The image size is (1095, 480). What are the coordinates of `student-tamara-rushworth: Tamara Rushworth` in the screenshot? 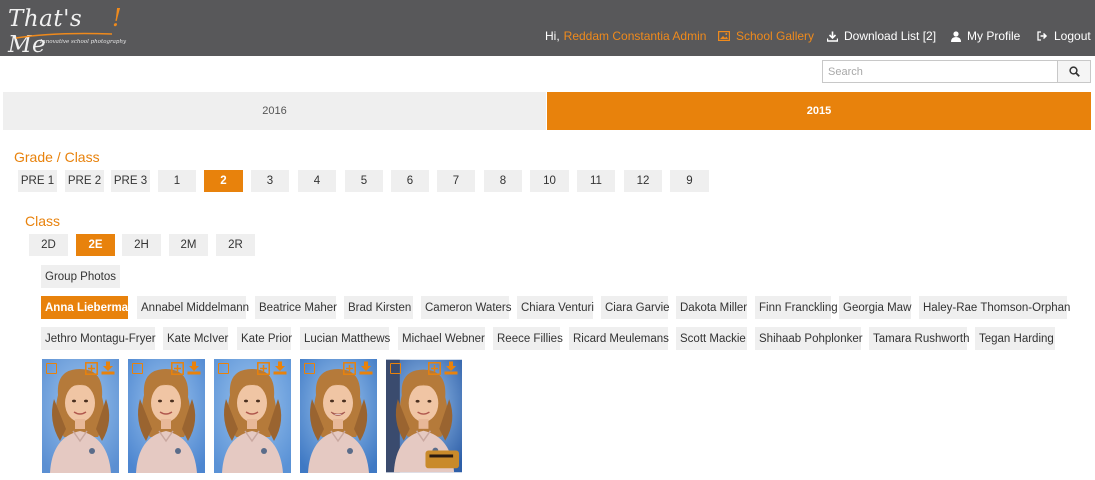 It's located at (919, 338).